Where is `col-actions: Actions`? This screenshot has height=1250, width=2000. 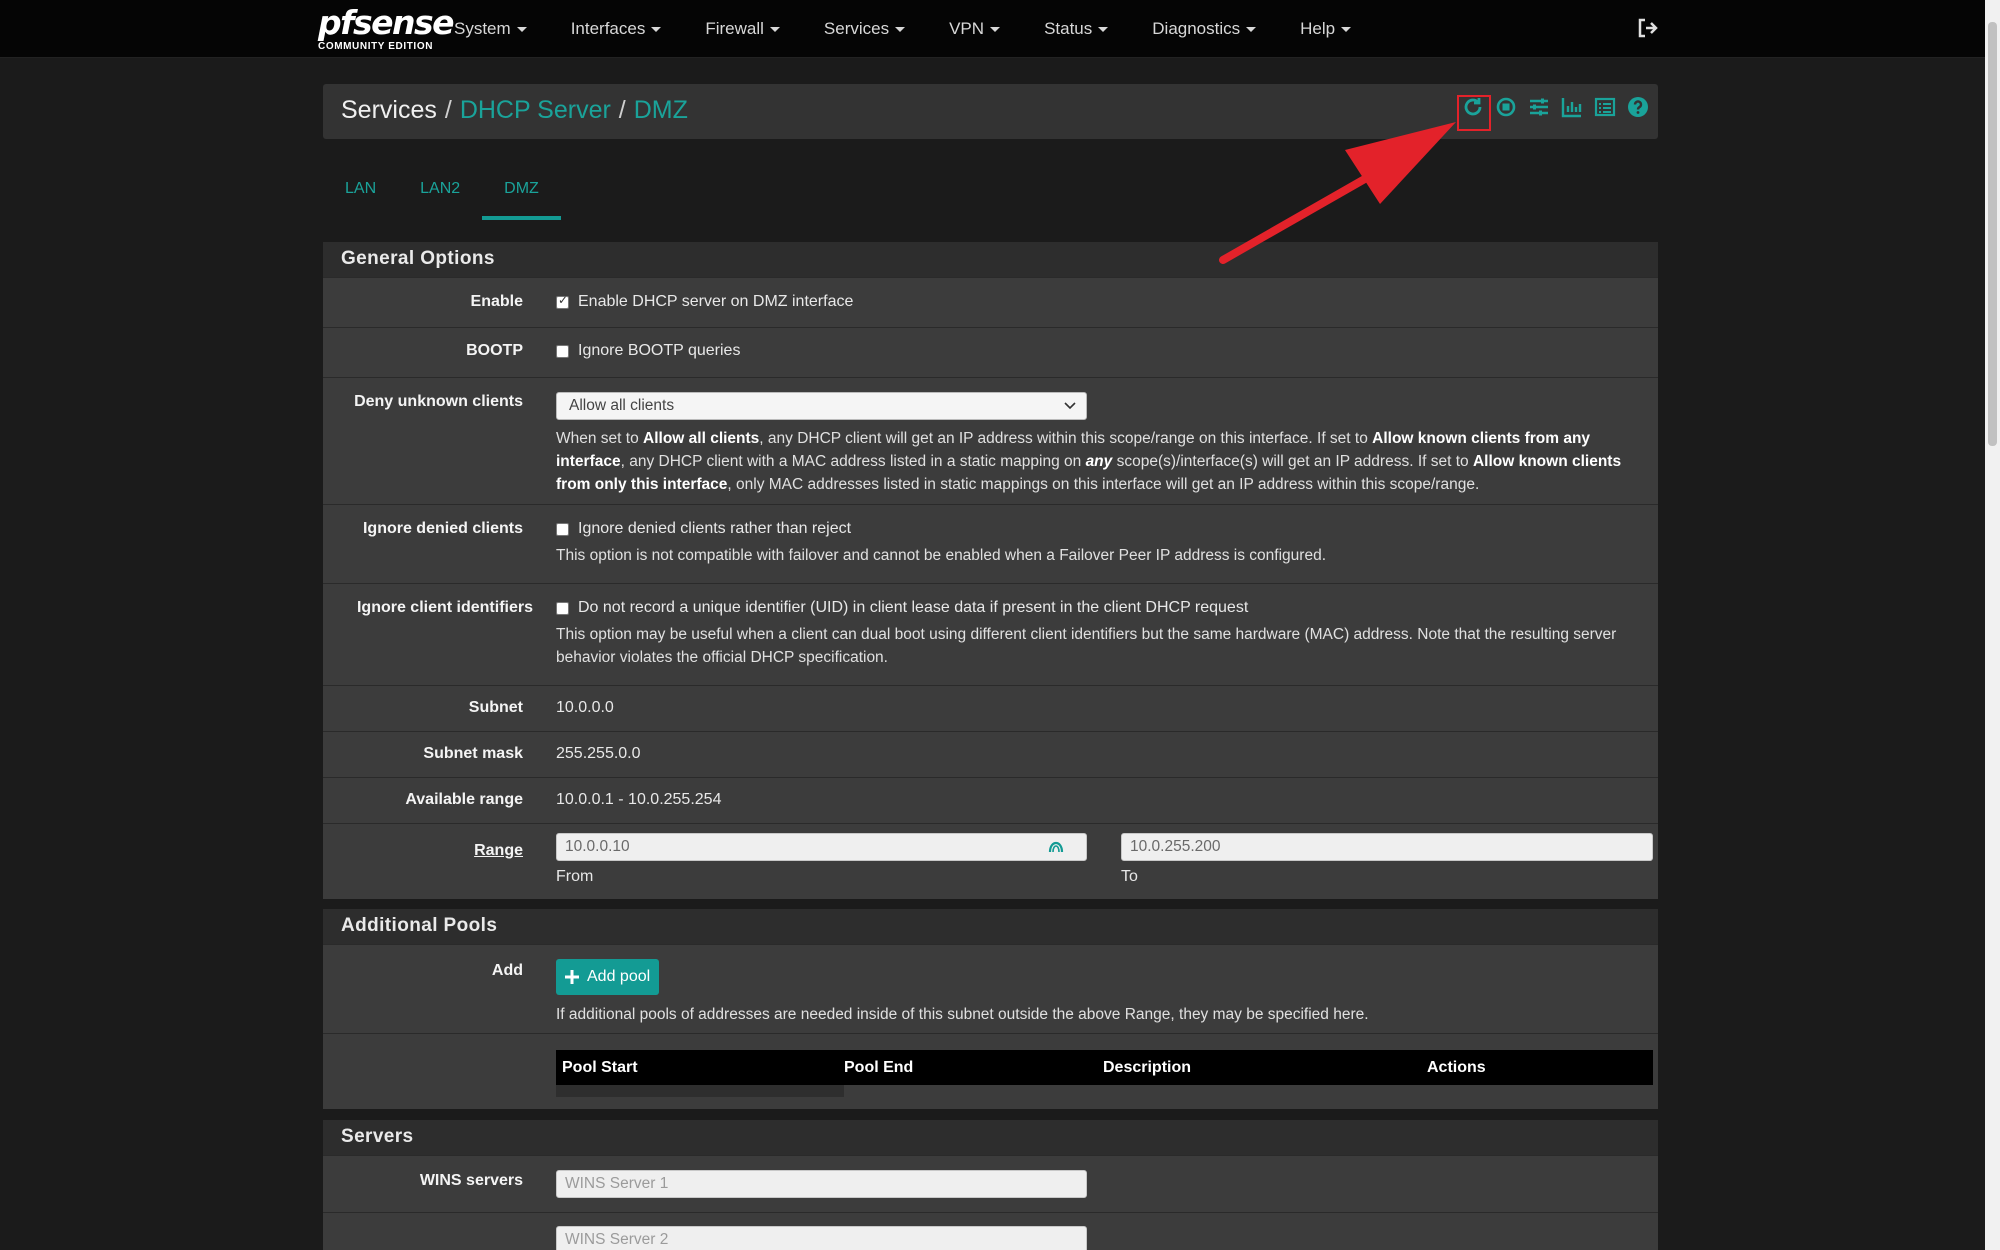
col-actions: Actions is located at coordinates (1456, 1067).